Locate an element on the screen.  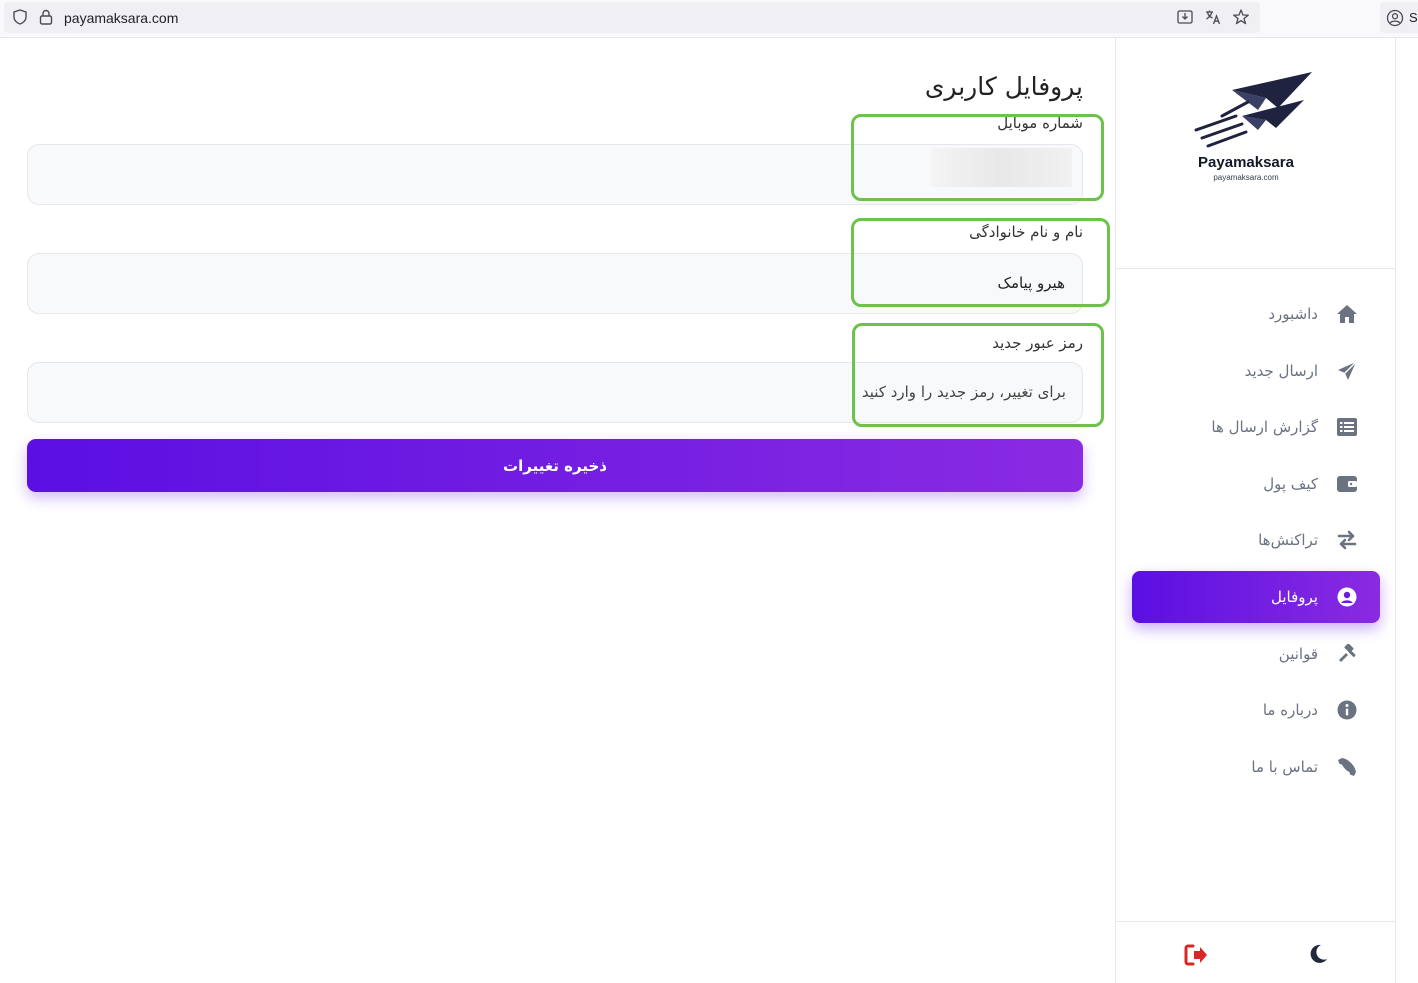
account-label: Si is located at coordinates (1413, 17).